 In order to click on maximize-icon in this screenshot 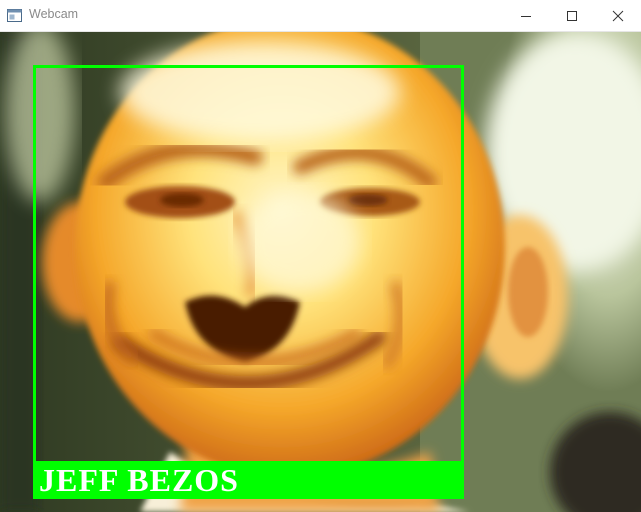, I will do `click(572, 15)`.